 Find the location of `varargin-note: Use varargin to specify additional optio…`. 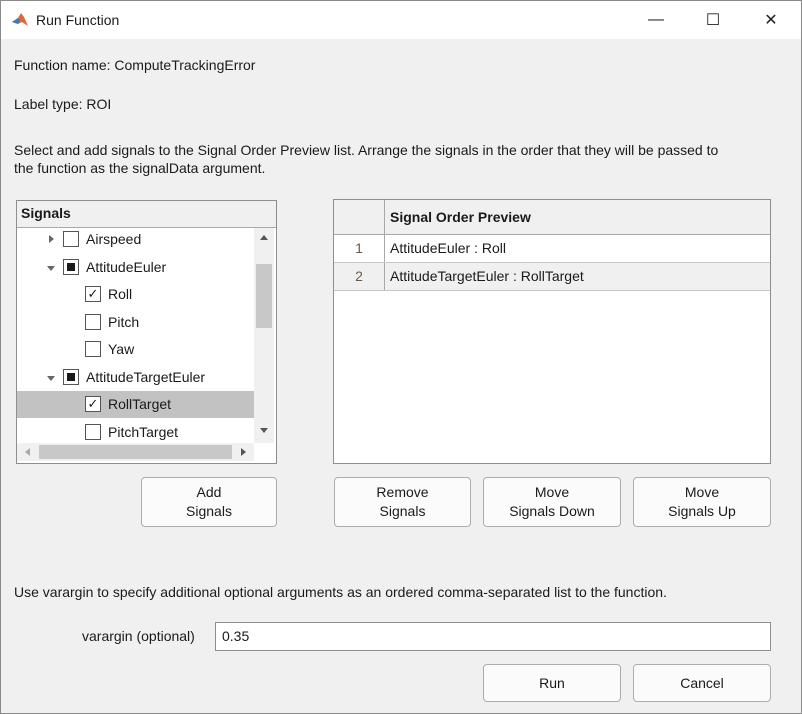

varargin-note: Use varargin to specify additional optio… is located at coordinates (340, 592).